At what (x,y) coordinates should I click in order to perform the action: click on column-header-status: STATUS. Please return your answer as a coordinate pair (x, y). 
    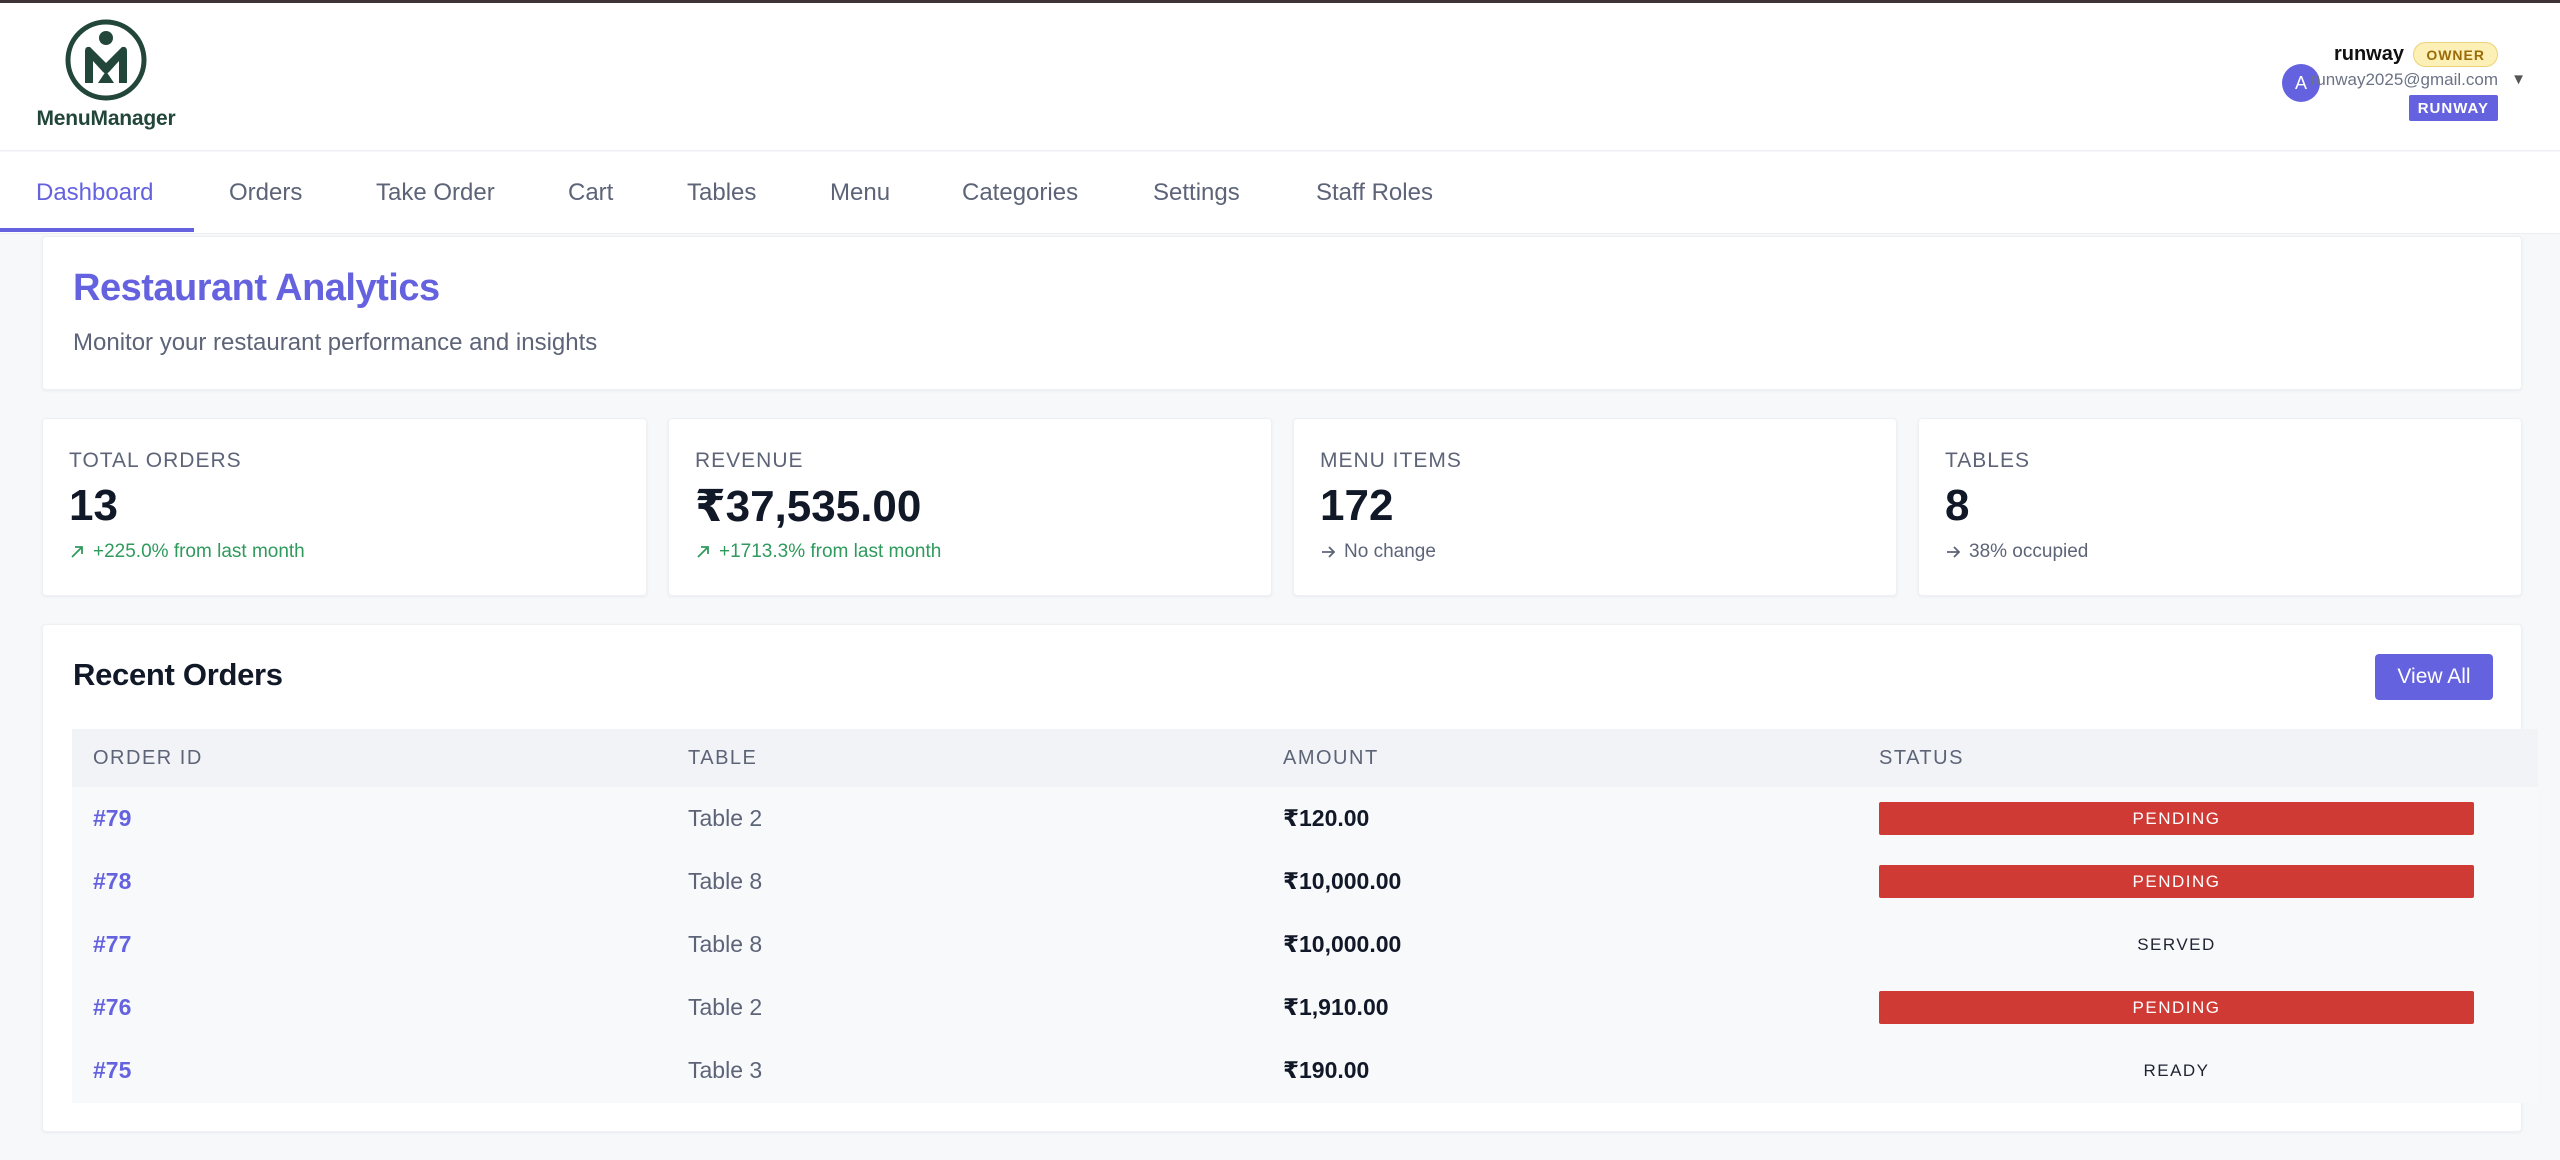
    Looking at the image, I should click on (1921, 757).